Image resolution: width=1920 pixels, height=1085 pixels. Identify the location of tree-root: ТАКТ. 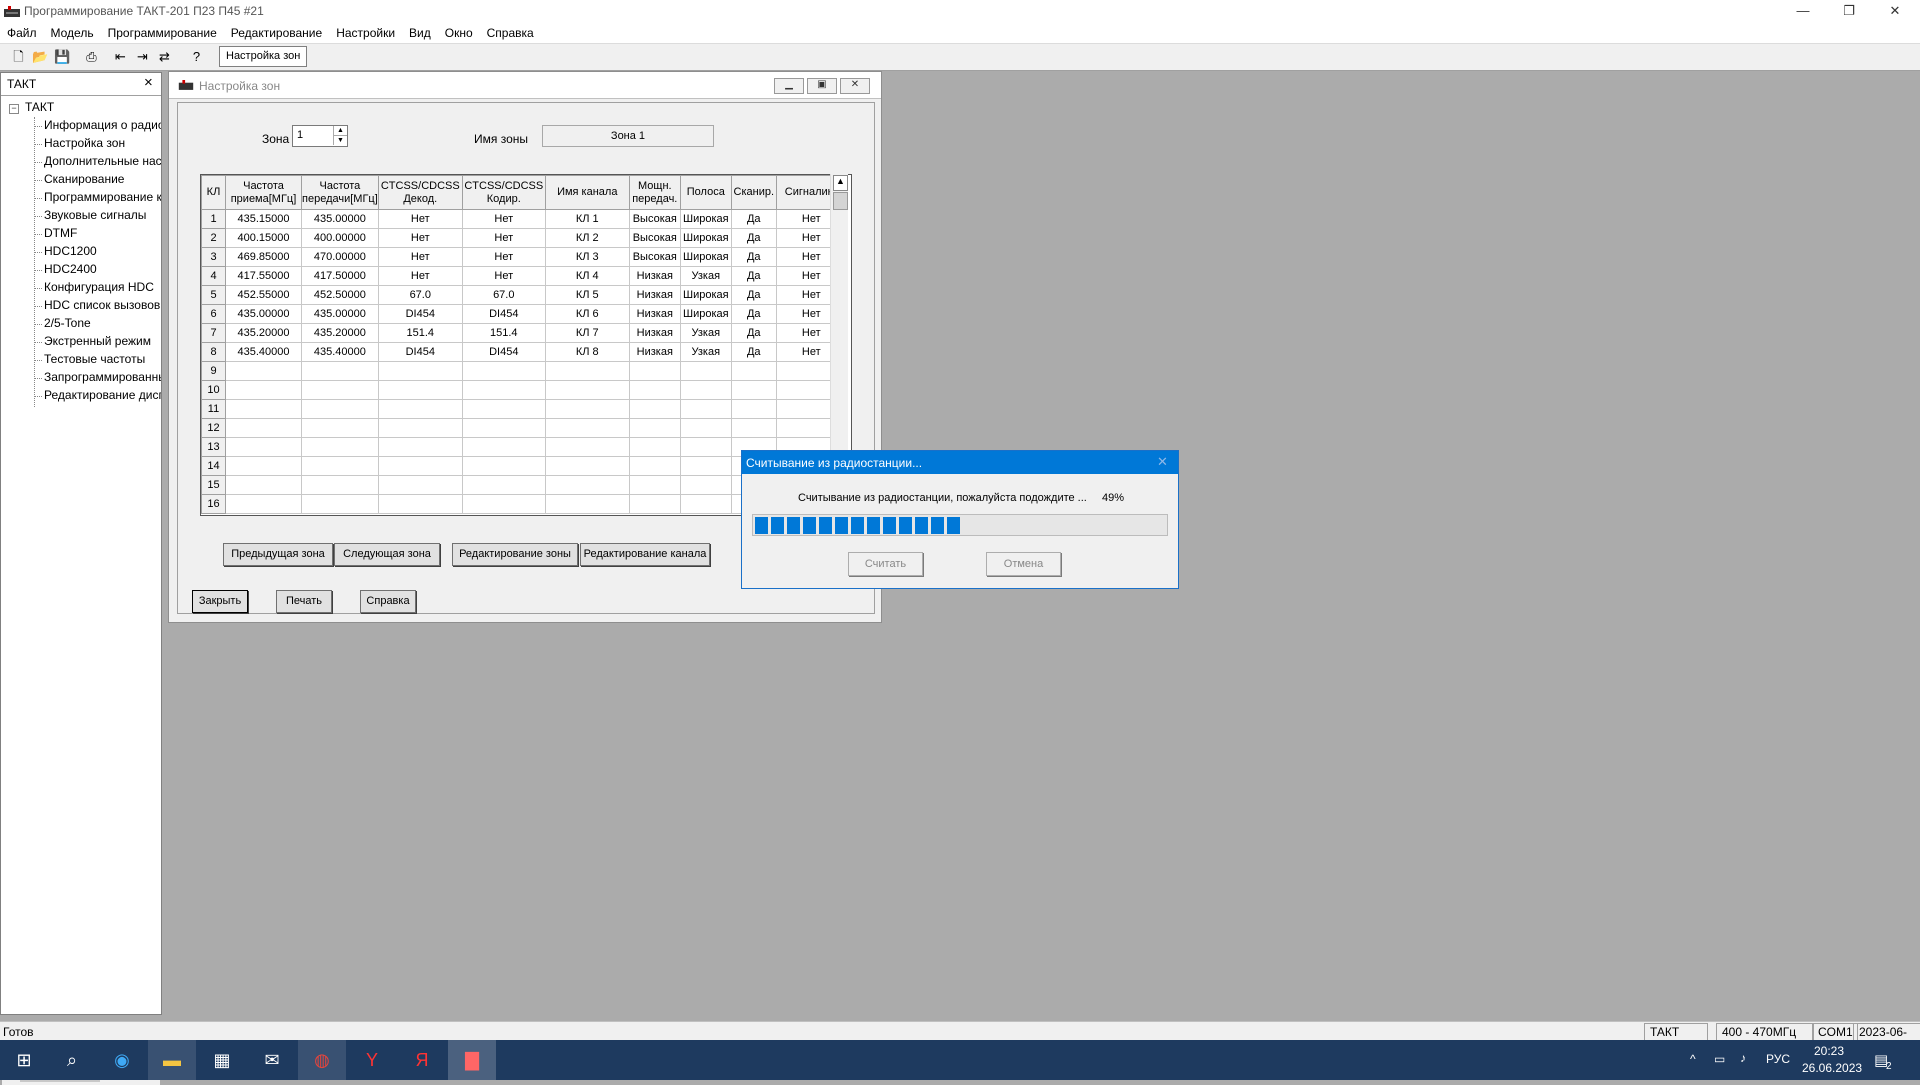
(39, 107).